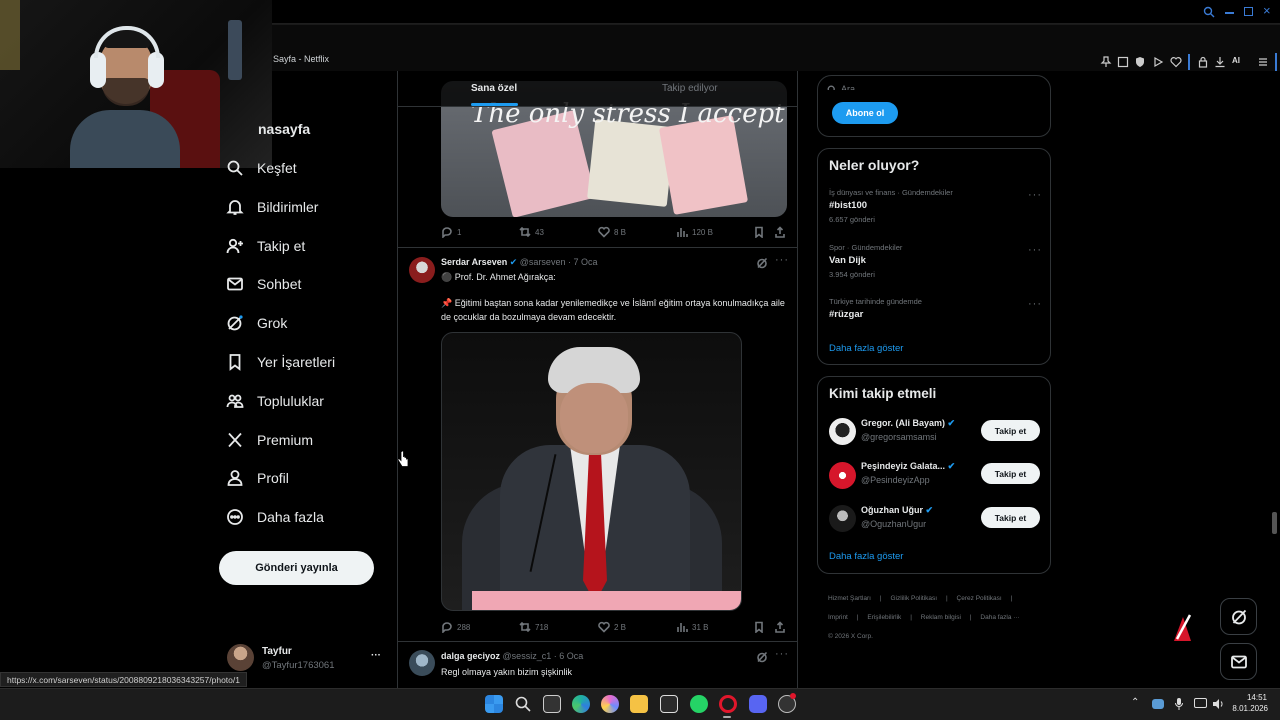  What do you see at coordinates (494, 704) in the screenshot?
I see `start-icon` at bounding box center [494, 704].